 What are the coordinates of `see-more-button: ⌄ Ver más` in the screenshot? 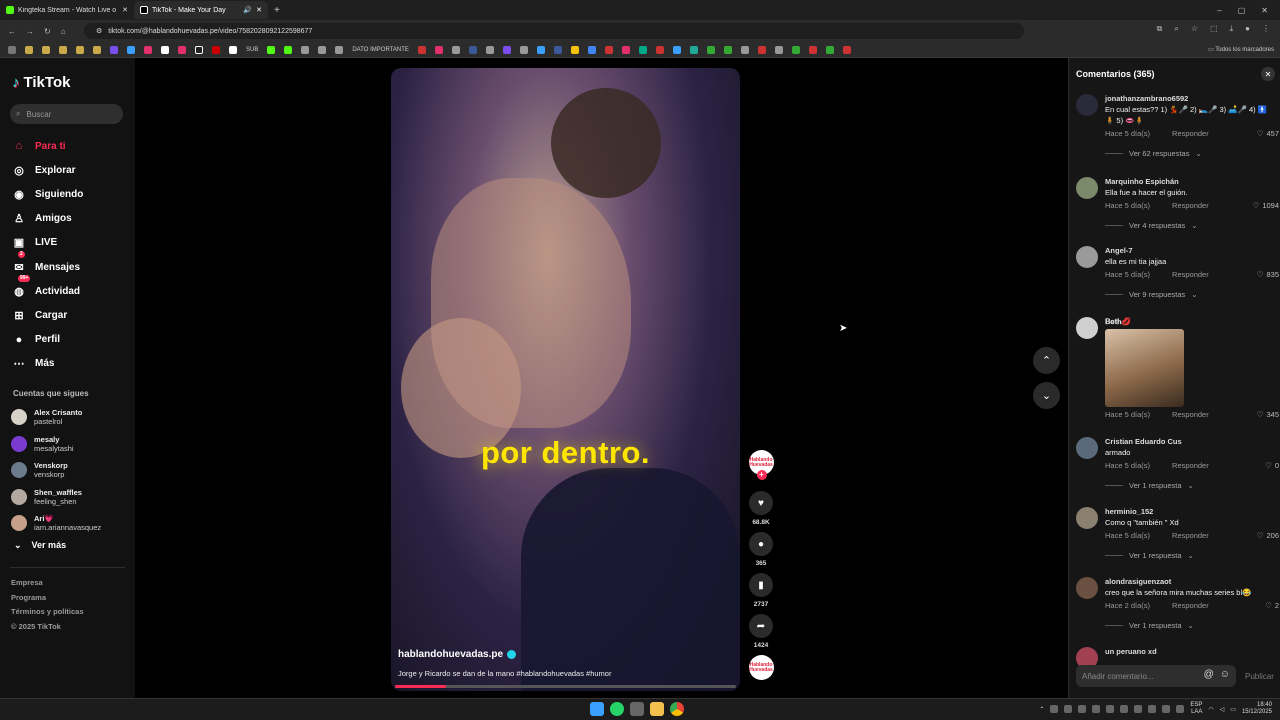 It's located at (40, 545).